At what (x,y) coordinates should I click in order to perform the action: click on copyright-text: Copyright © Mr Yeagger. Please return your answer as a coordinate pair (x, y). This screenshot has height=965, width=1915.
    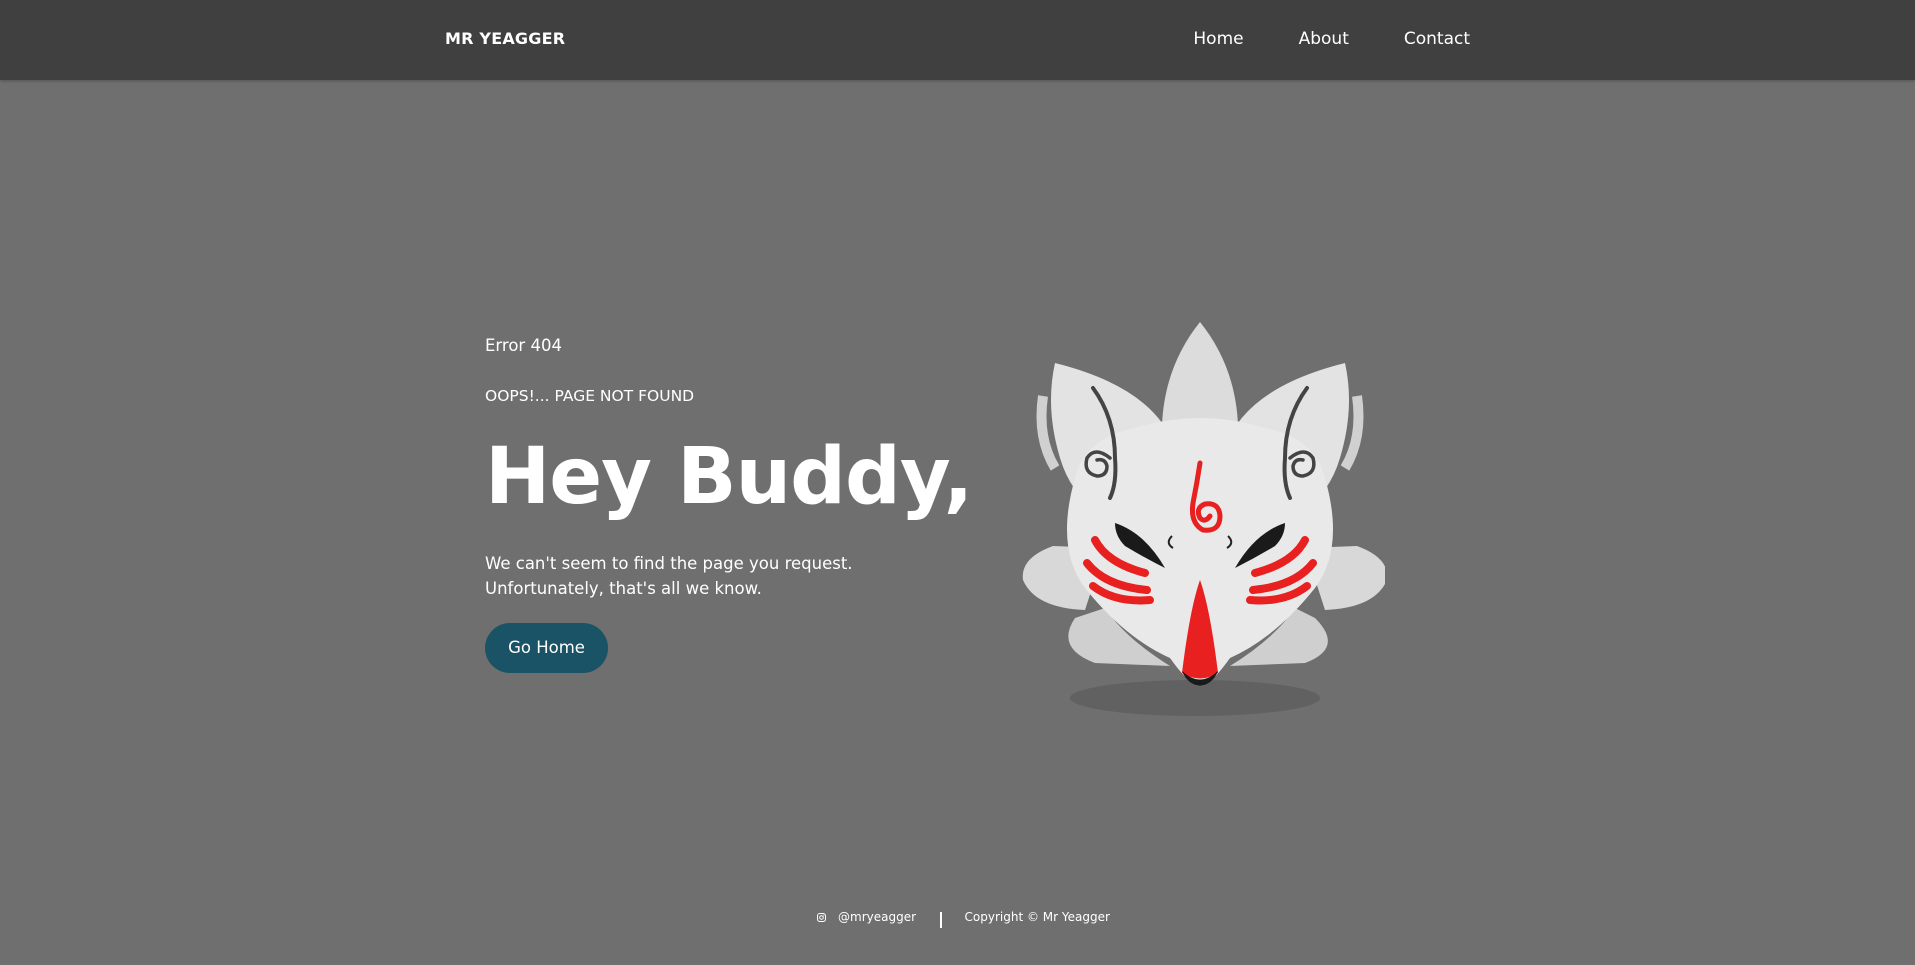
    Looking at the image, I should click on (1037, 917).